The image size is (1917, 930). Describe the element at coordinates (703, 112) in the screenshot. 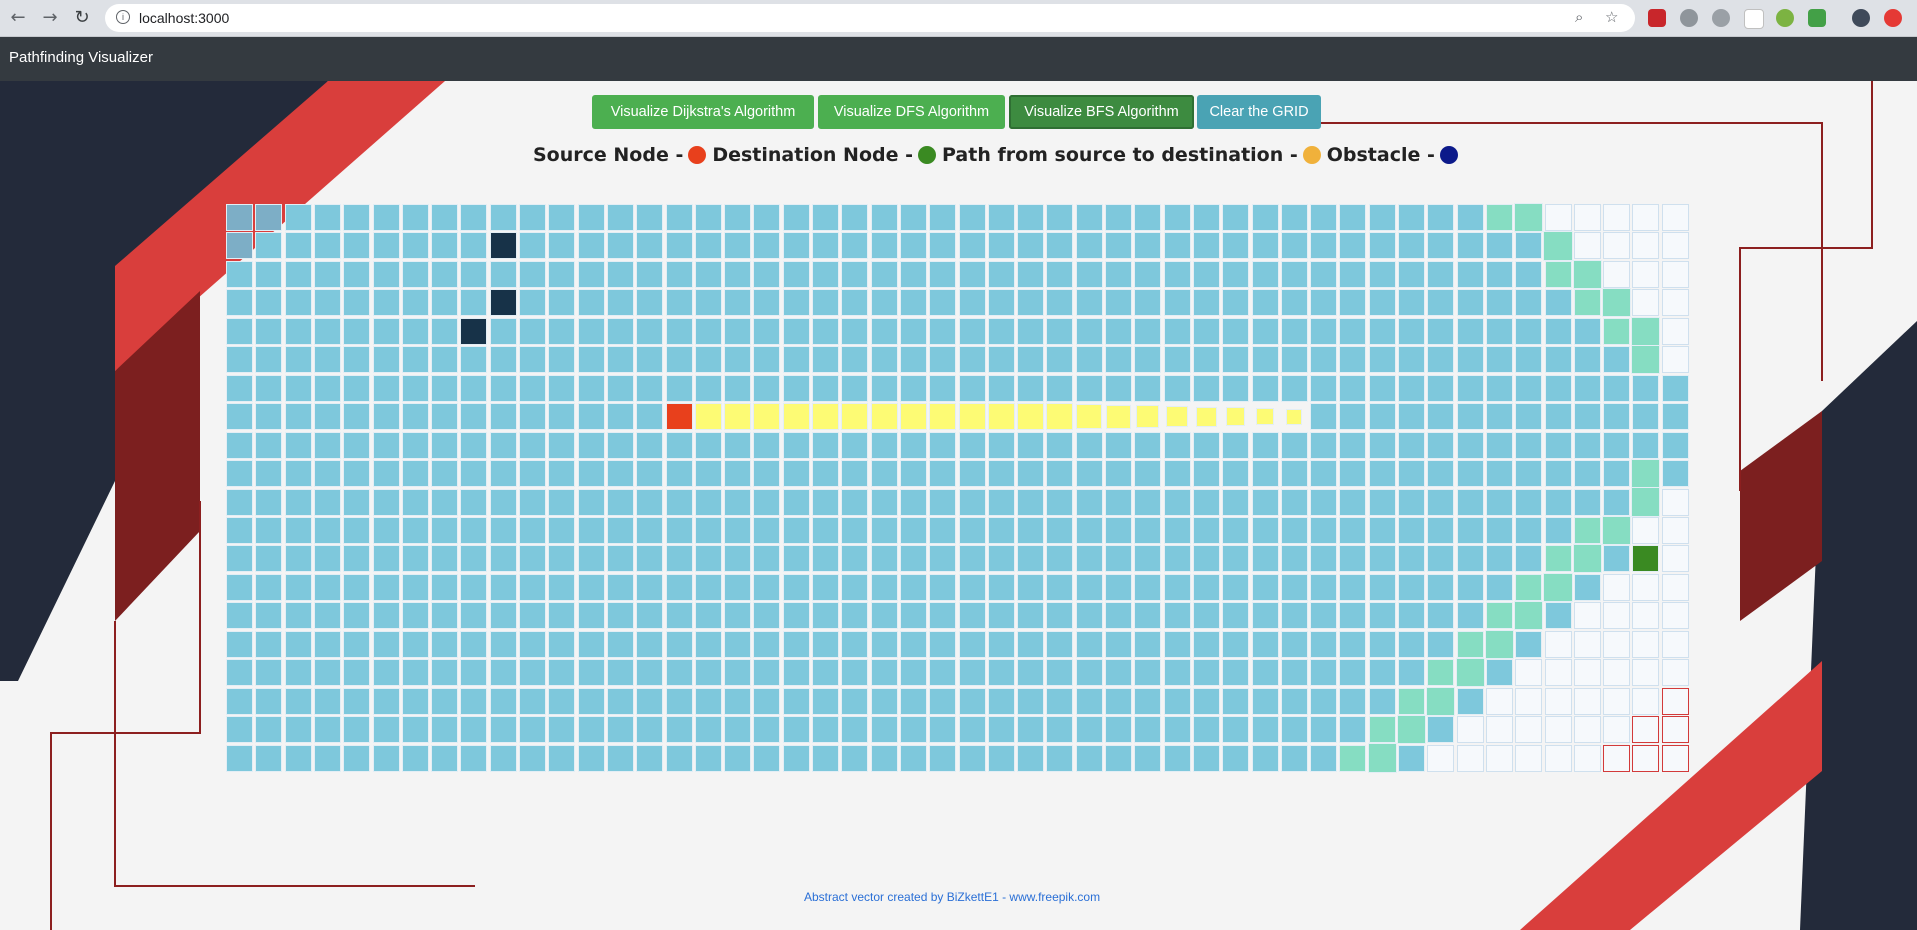

I see `visualize-dijkstra-button: Visualize Dijkstra's Algorithm` at that location.